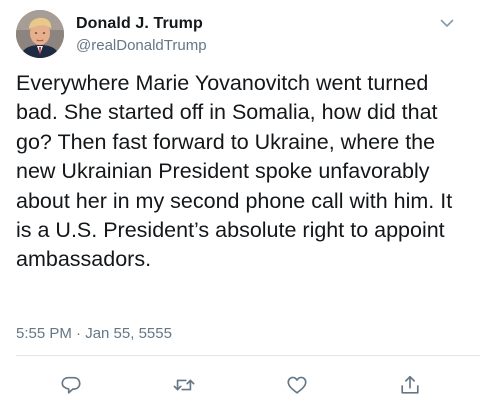  I want to click on chevron-down-icon, so click(447, 23).